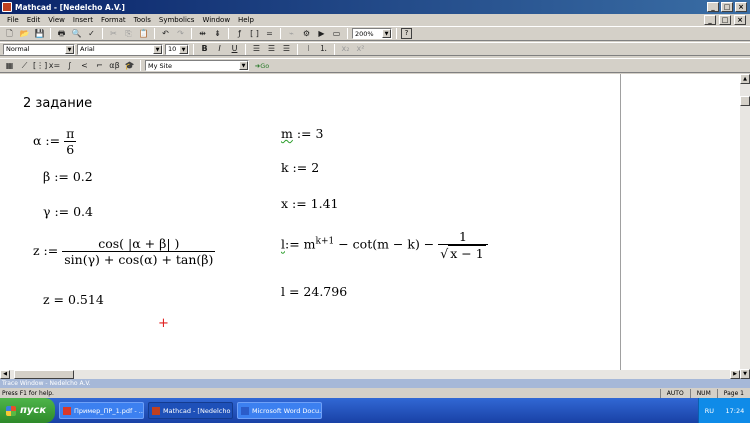 This screenshot has width=750, height=423. I want to click on cut-icon: ✂, so click(113, 34).